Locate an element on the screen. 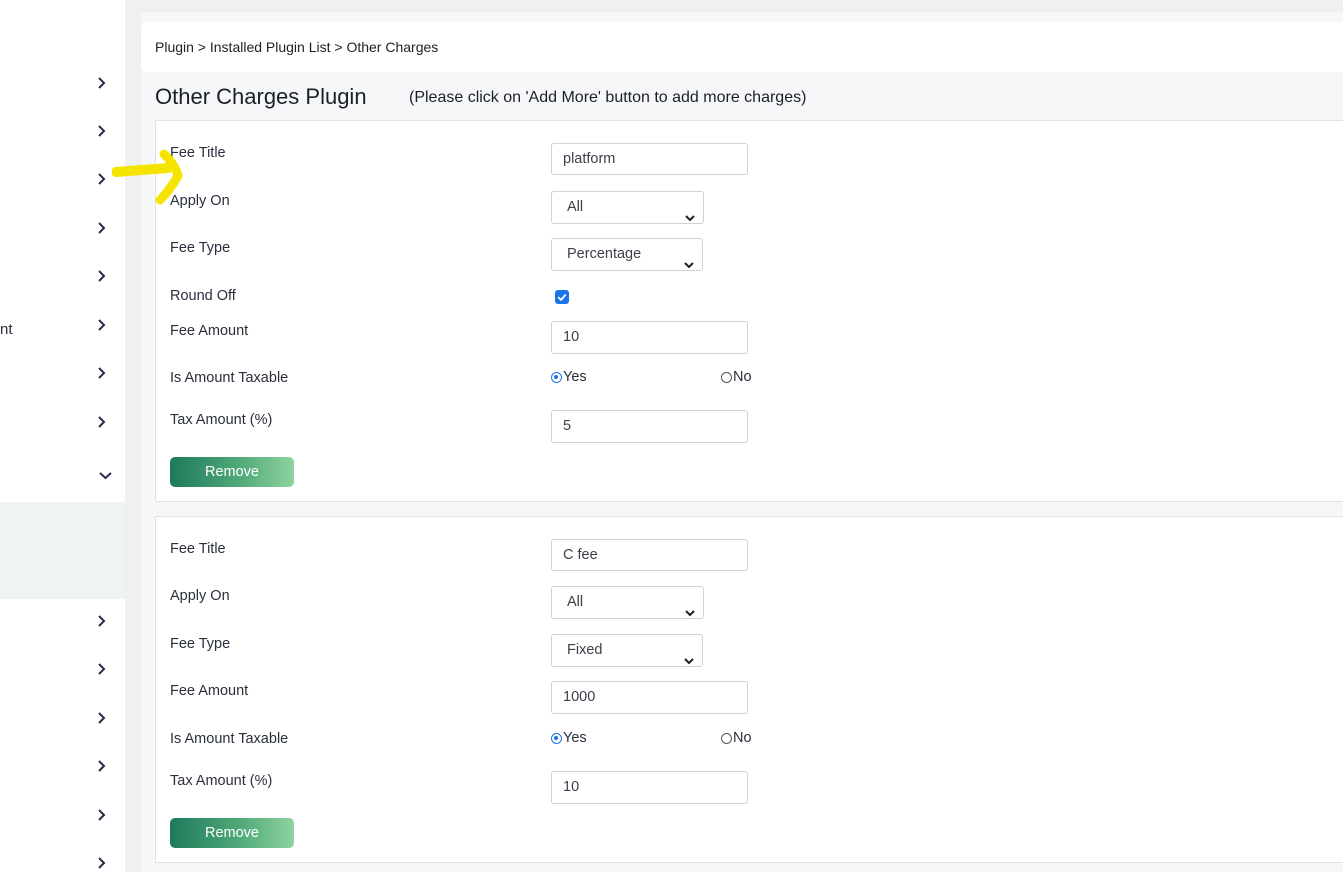 Image resolution: width=1343 pixels, height=872 pixels. fee-amount-input: 1000 is located at coordinates (649, 697).